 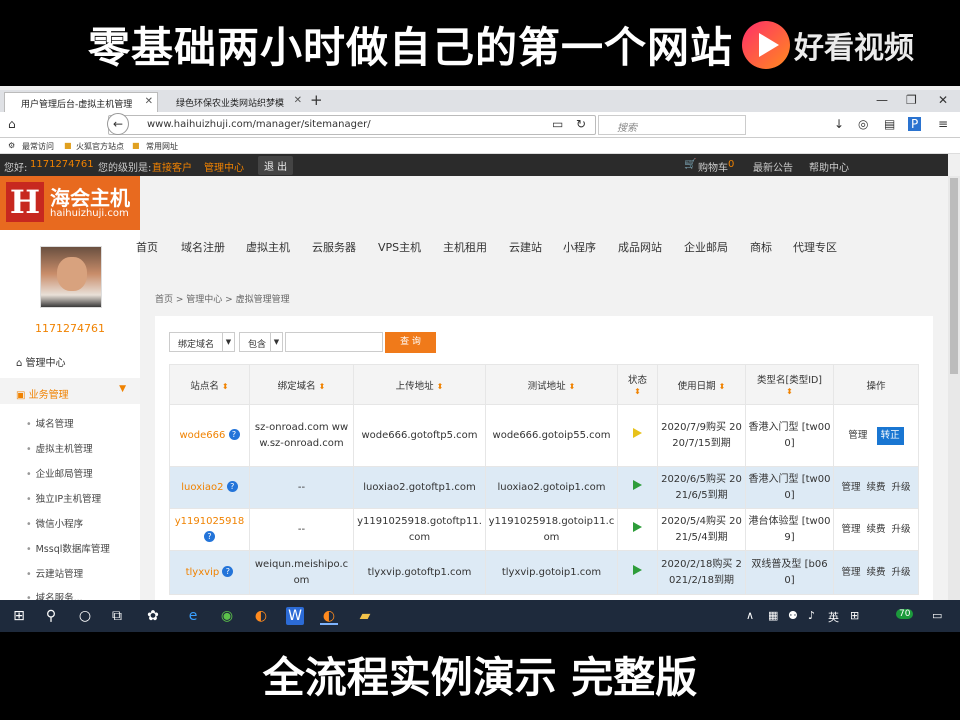 I want to click on cell-site: wode666 ?, so click(x=209, y=435).